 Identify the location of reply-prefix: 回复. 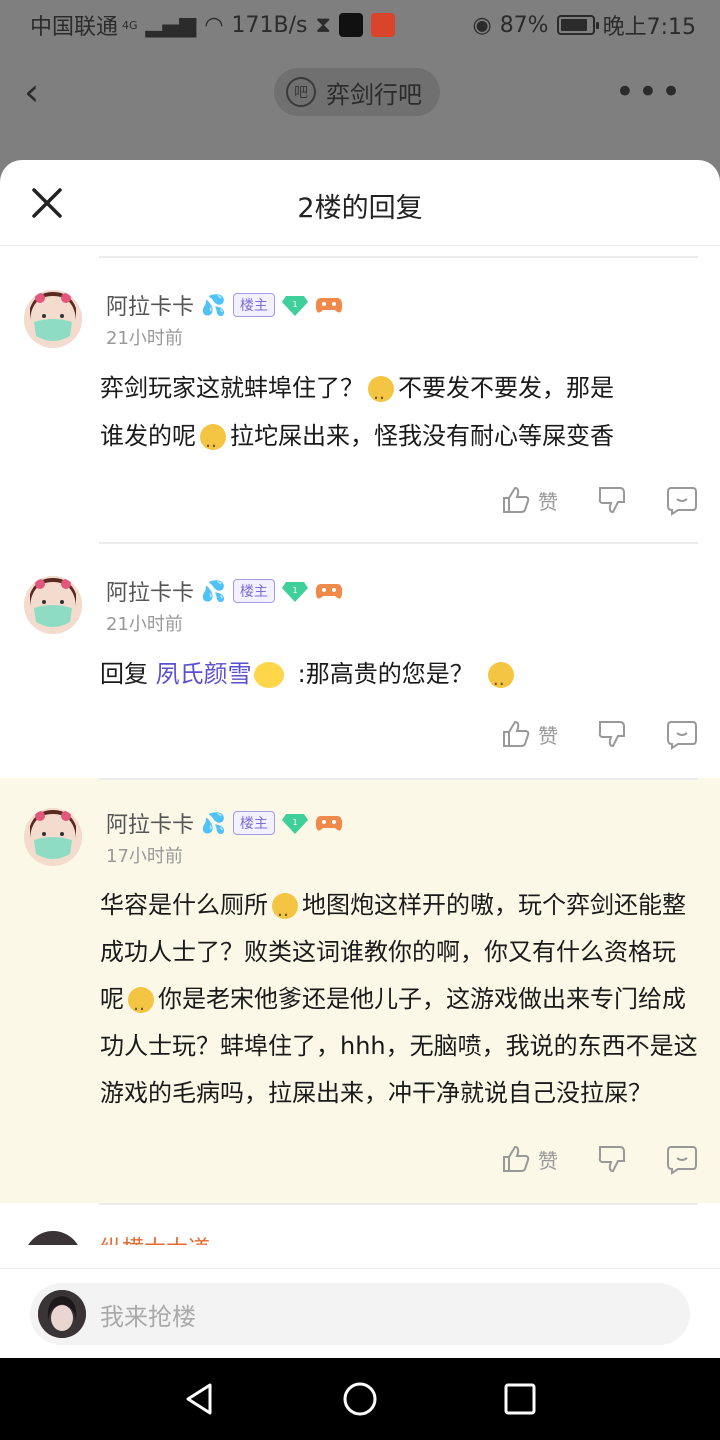
(124, 674).